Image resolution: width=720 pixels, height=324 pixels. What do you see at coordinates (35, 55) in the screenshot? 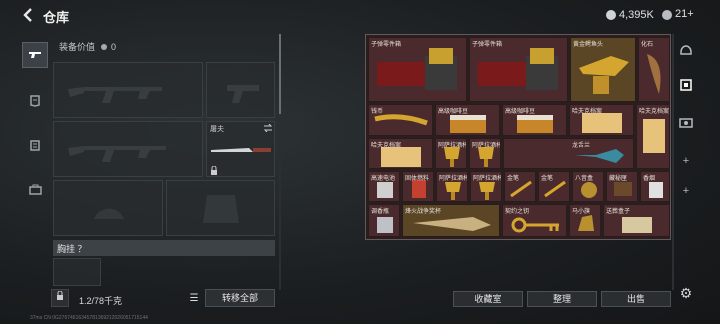
I see `weapon-tab-icon` at bounding box center [35, 55].